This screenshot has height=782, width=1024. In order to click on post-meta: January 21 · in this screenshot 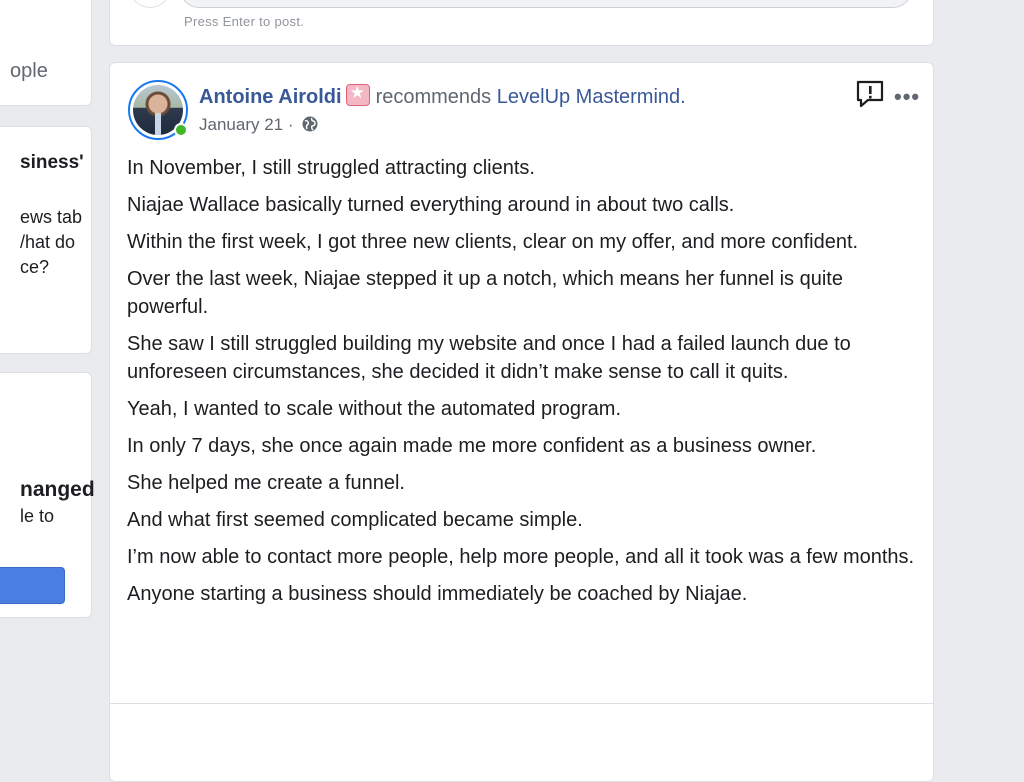, I will do `click(259, 126)`.